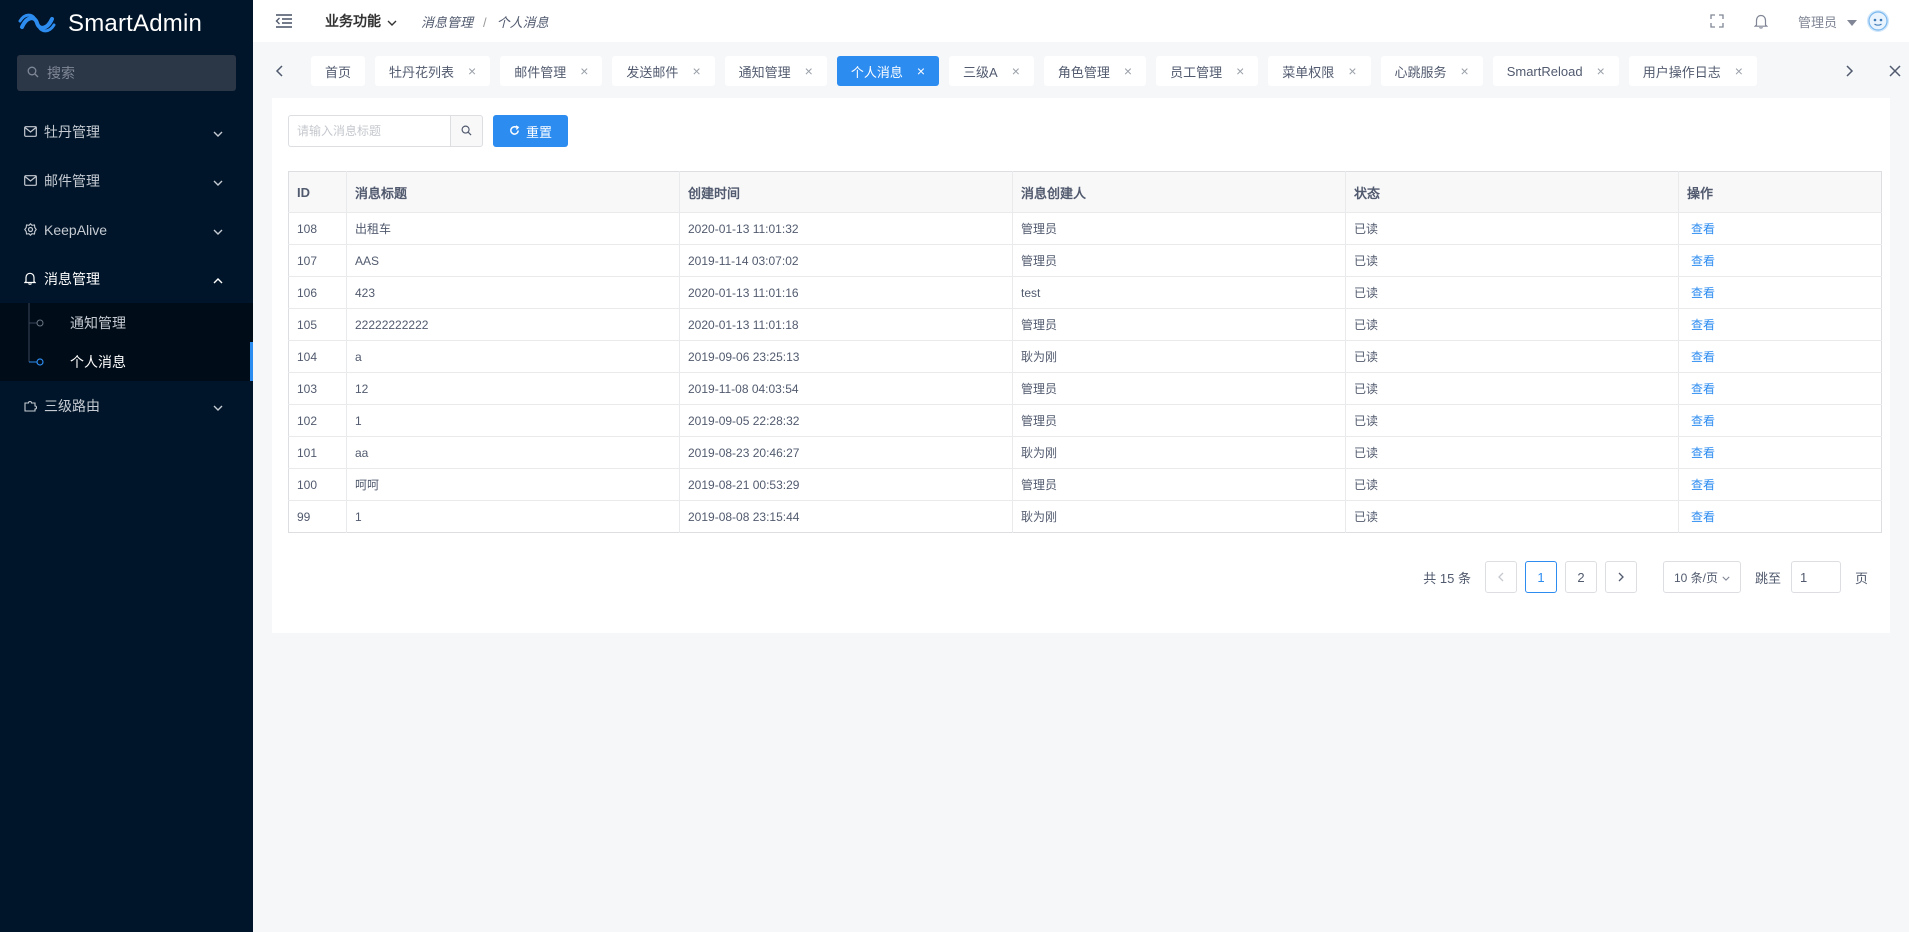 The height and width of the screenshot is (932, 1909). I want to click on close-all-tabs-icon, so click(1895, 71).